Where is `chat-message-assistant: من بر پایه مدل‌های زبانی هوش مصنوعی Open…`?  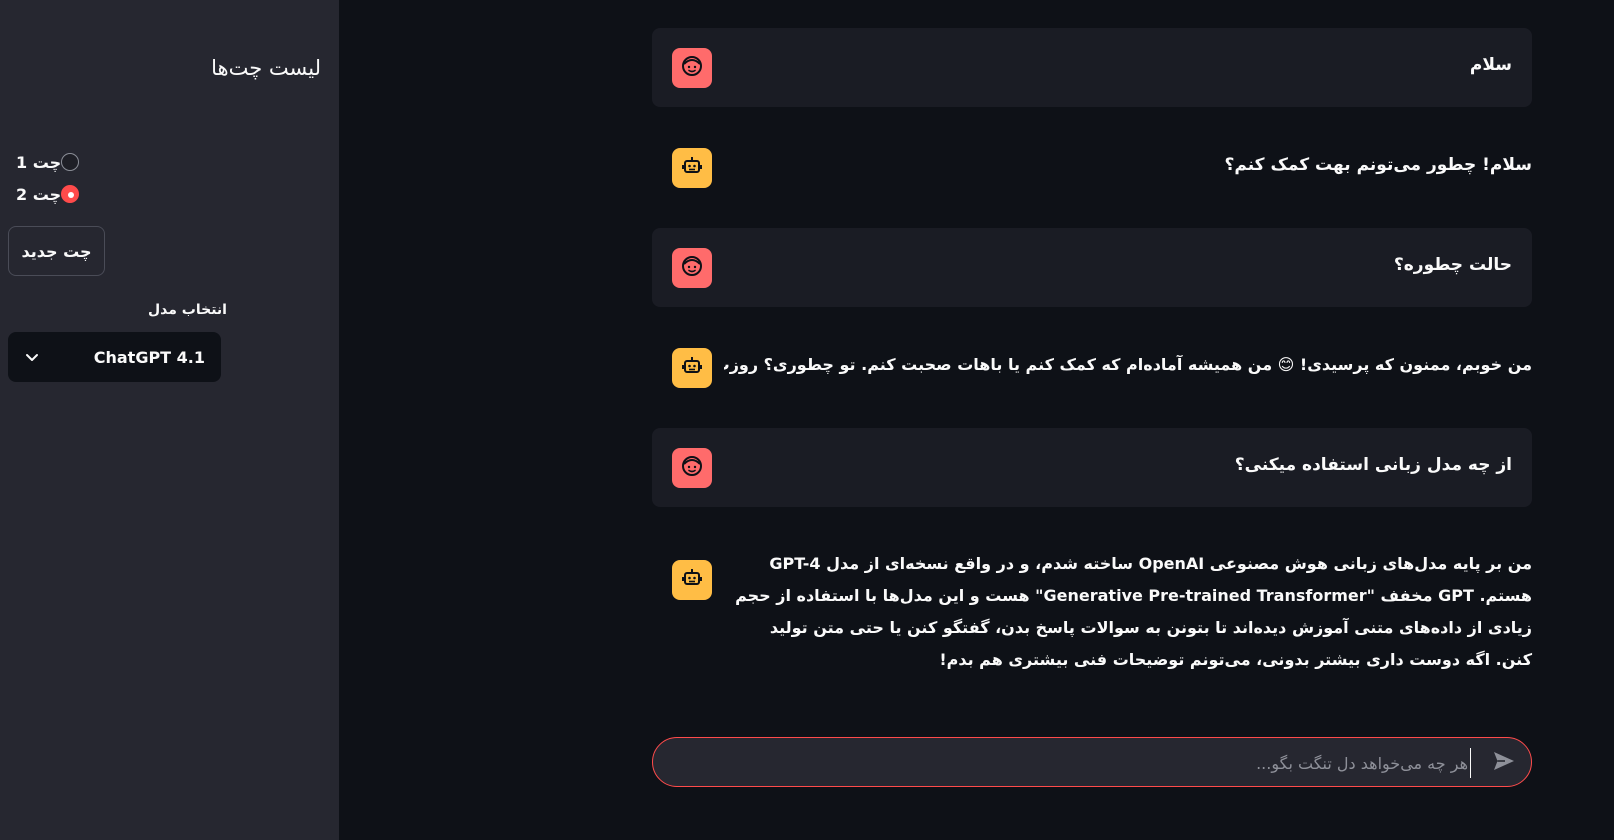 chat-message-assistant: من بر پایه مدل‌های زبانی هوش مصنوعی Open… is located at coordinates (1092, 610).